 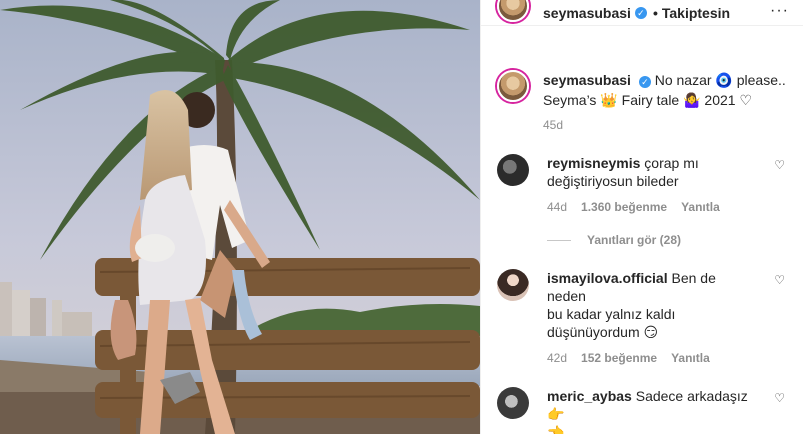 I want to click on caption-line-2: Seyma’s 👑 Fairy tale 🤷‍♀️ 2021 ♡, so click(x=648, y=100).